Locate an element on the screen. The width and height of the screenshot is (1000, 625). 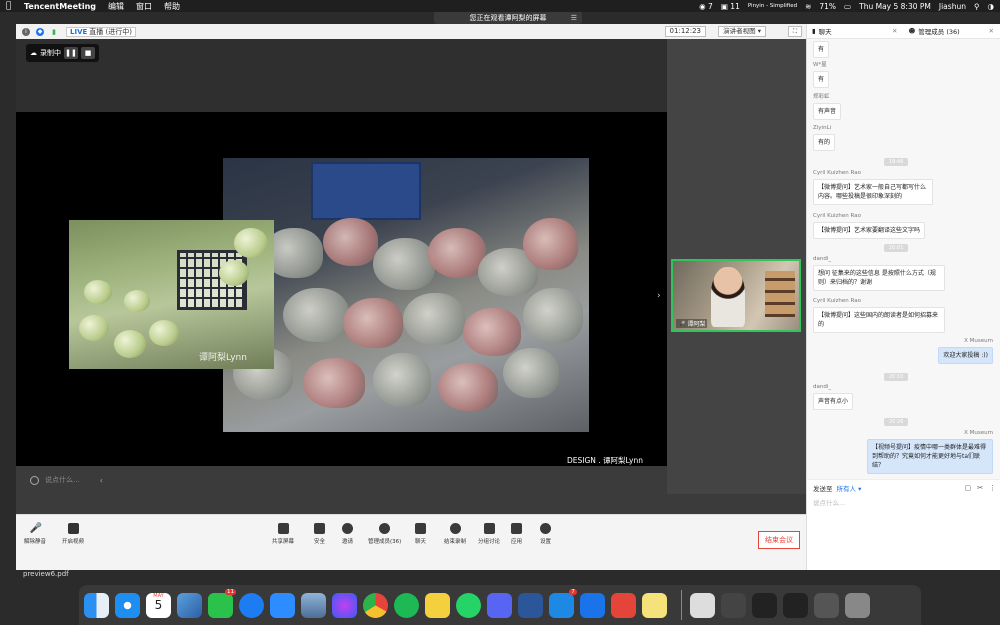
apps-grid-icon is located at coordinates (516, 528).